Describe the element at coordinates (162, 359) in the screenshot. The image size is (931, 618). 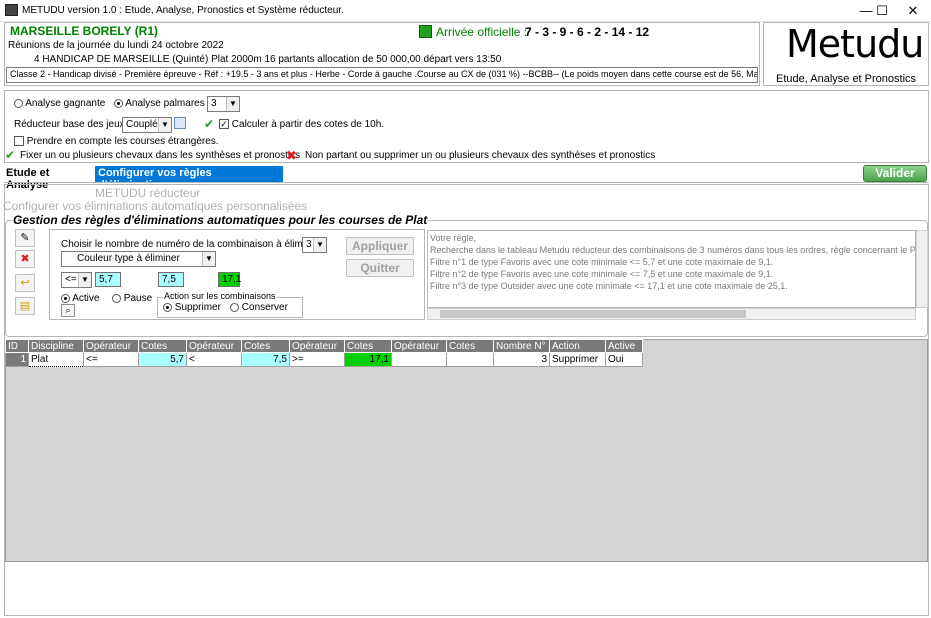
I see `cell-cote-1: 5,7` at that location.